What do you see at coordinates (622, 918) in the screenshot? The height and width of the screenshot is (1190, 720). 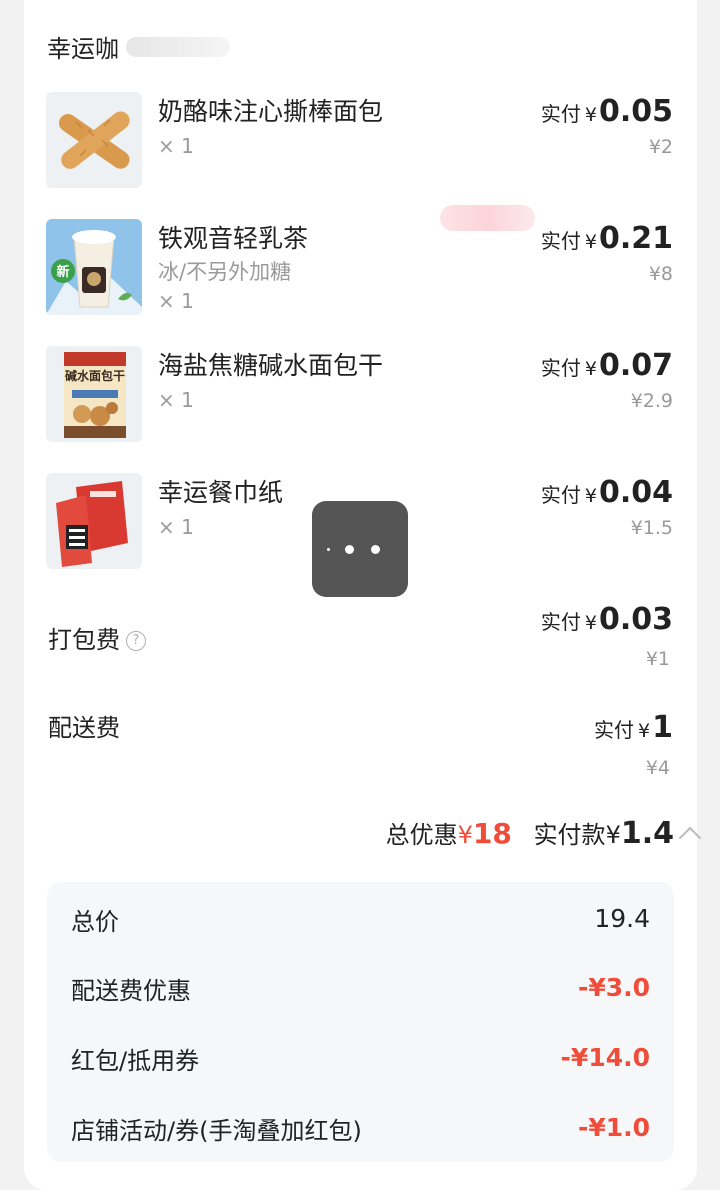 I see `breakdown-value: 19.4` at bounding box center [622, 918].